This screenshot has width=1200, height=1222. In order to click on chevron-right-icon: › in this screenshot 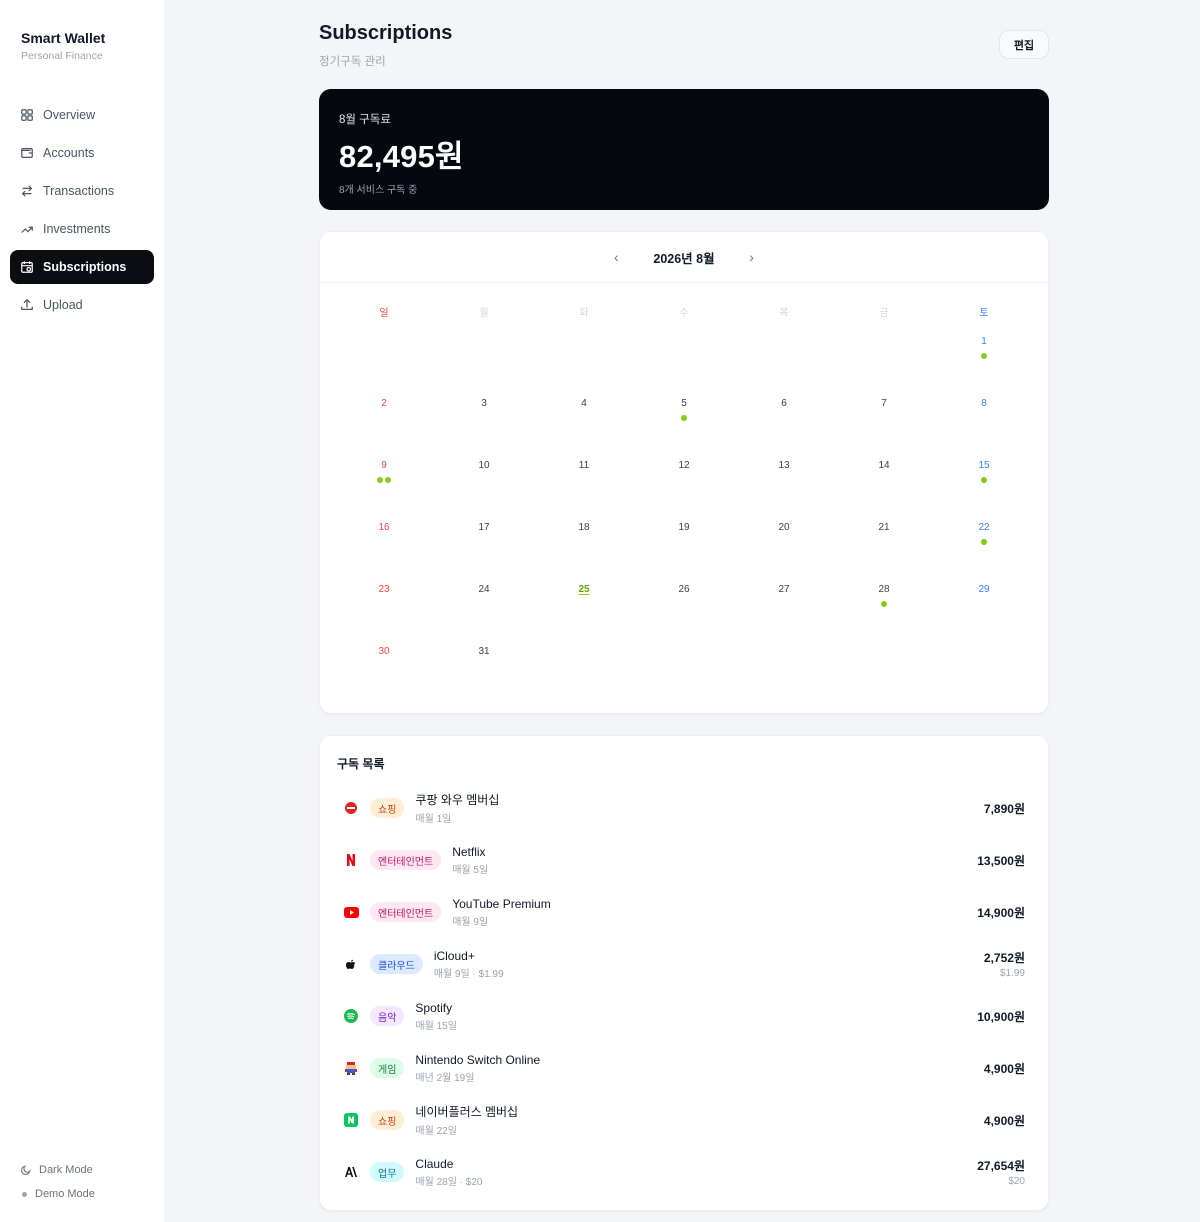, I will do `click(752, 257)`.